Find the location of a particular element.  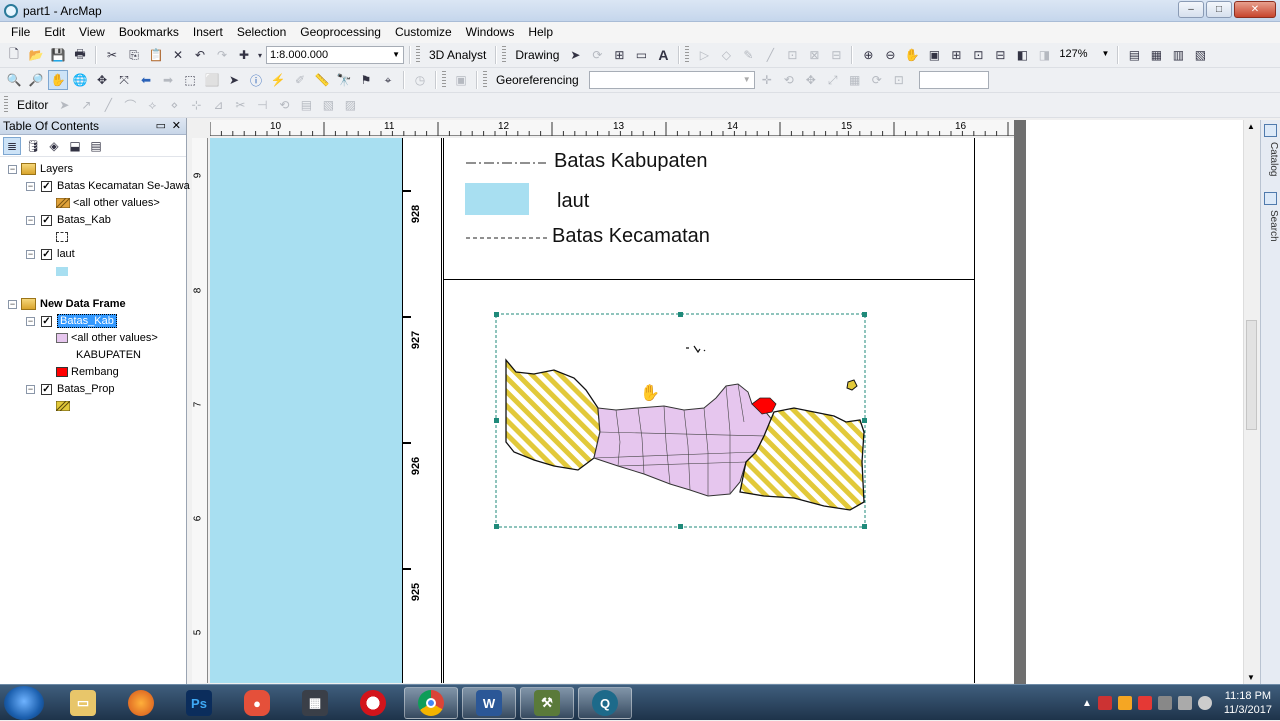

cut-polygon-icon: ⊠ is located at coordinates (814, 55).